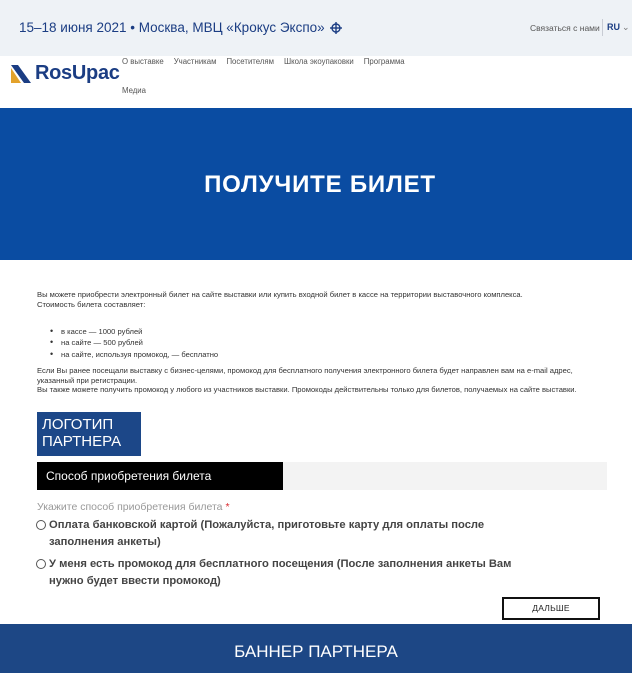  I want to click on required-mark: *, so click(227, 507).